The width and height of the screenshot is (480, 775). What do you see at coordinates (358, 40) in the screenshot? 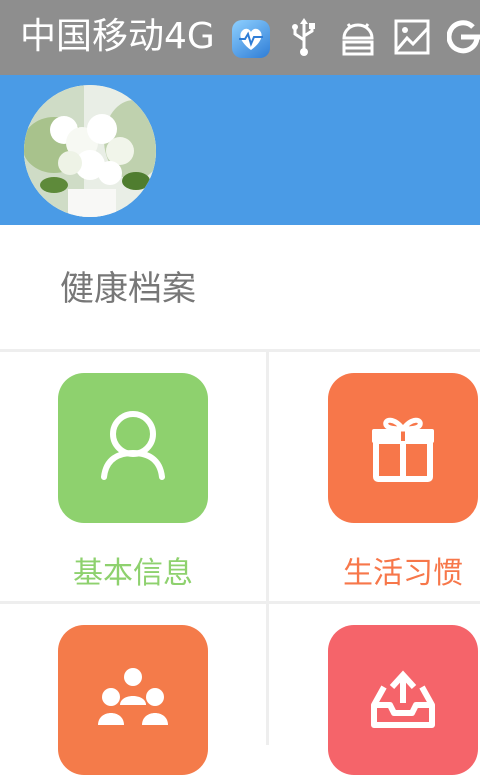
I see `android-debug-icon` at bounding box center [358, 40].